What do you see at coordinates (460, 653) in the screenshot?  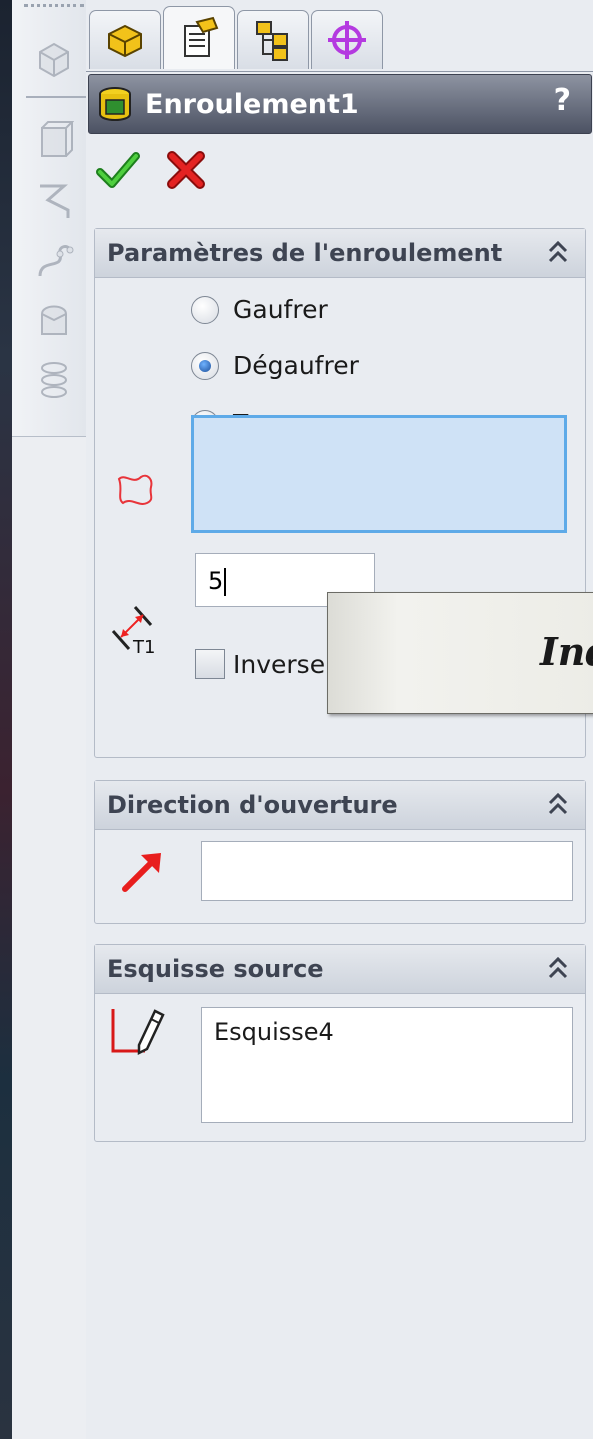 I see `tooltip-popup: Ind` at bounding box center [460, 653].